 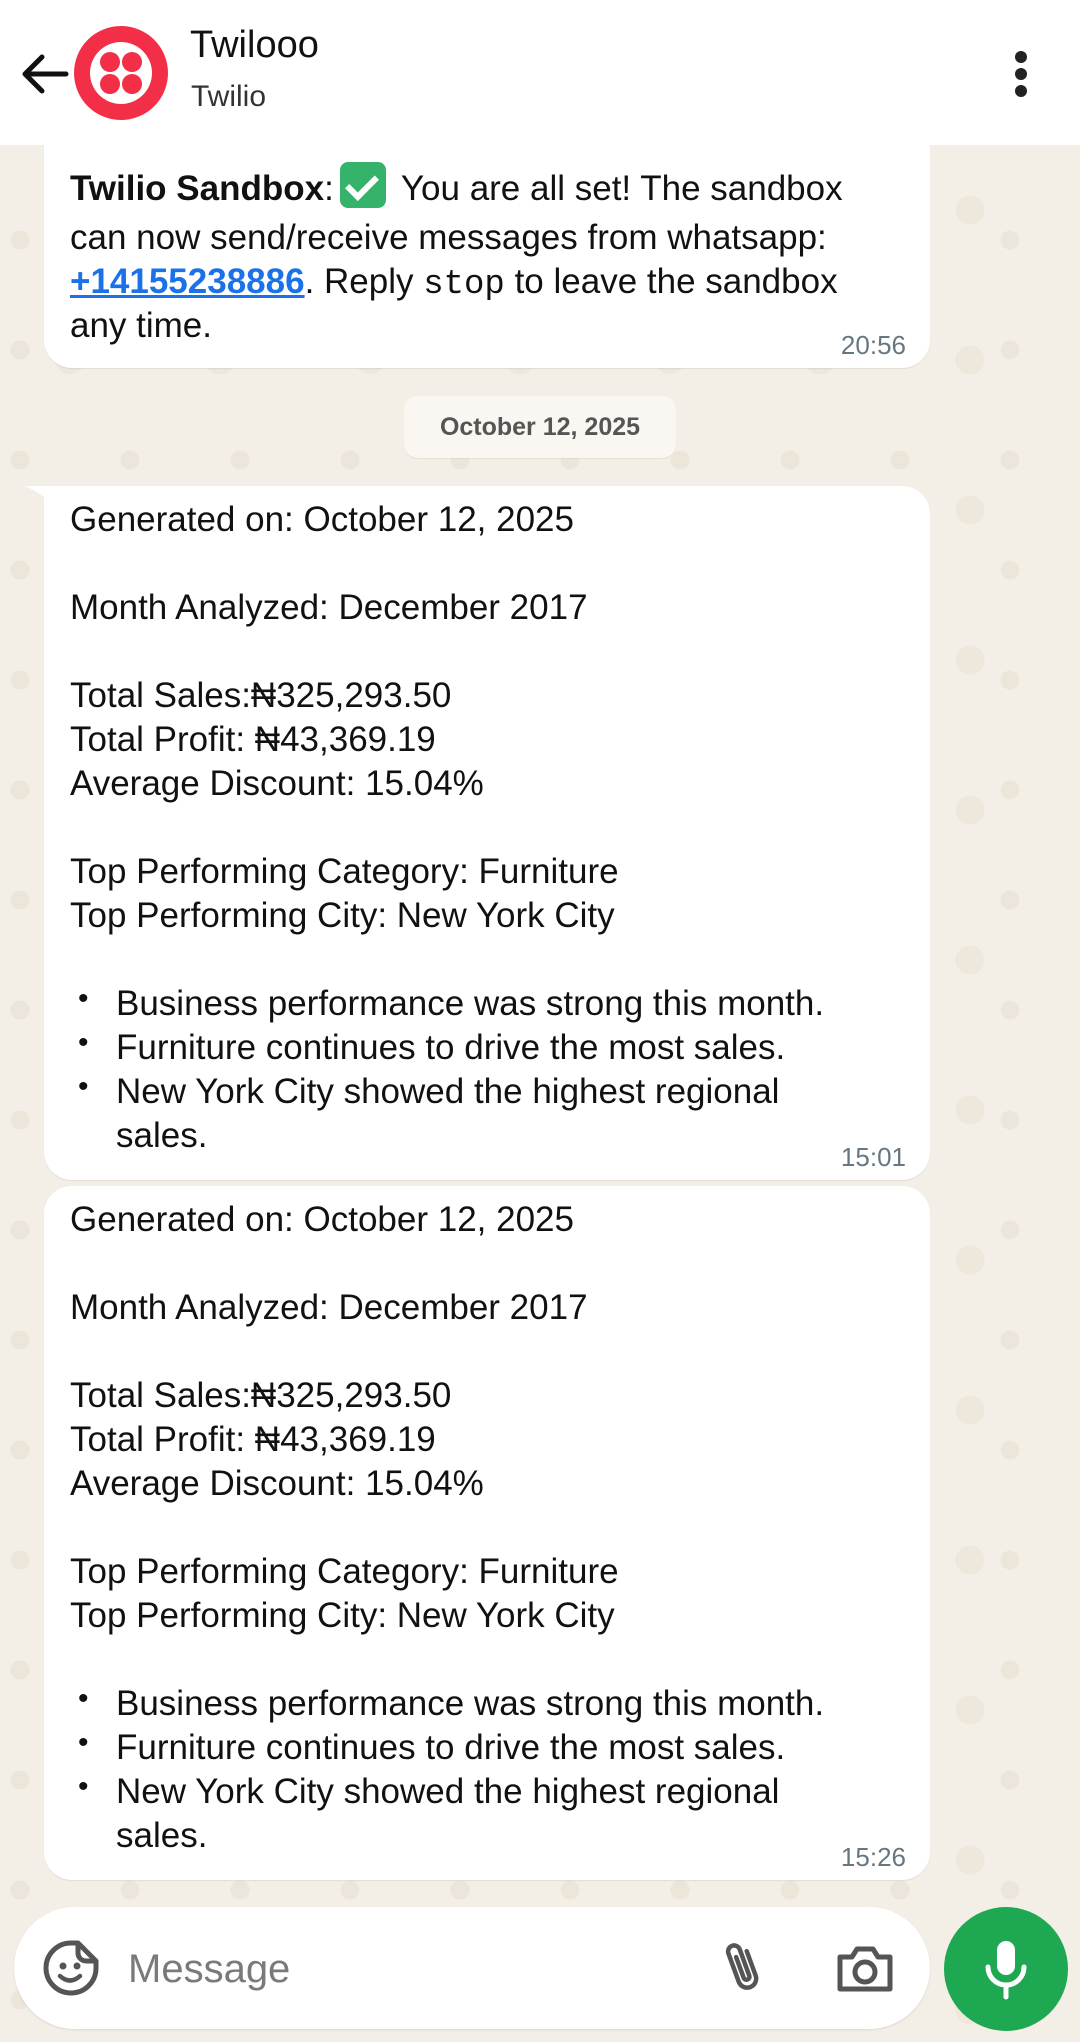 I want to click on attach-button, so click(x=744, y=1967).